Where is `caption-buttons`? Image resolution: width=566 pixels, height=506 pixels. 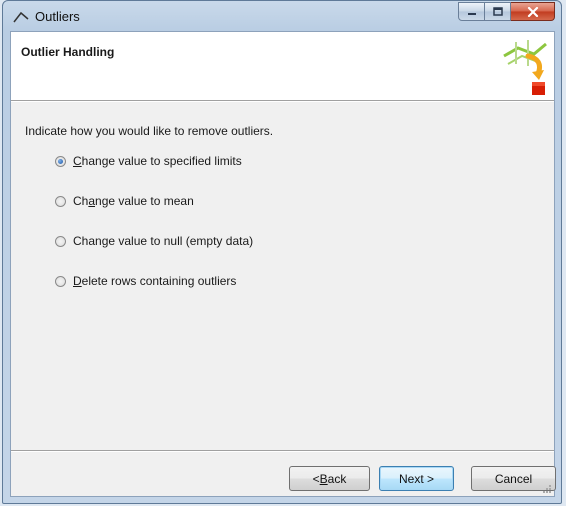
caption-buttons is located at coordinates (506, 11).